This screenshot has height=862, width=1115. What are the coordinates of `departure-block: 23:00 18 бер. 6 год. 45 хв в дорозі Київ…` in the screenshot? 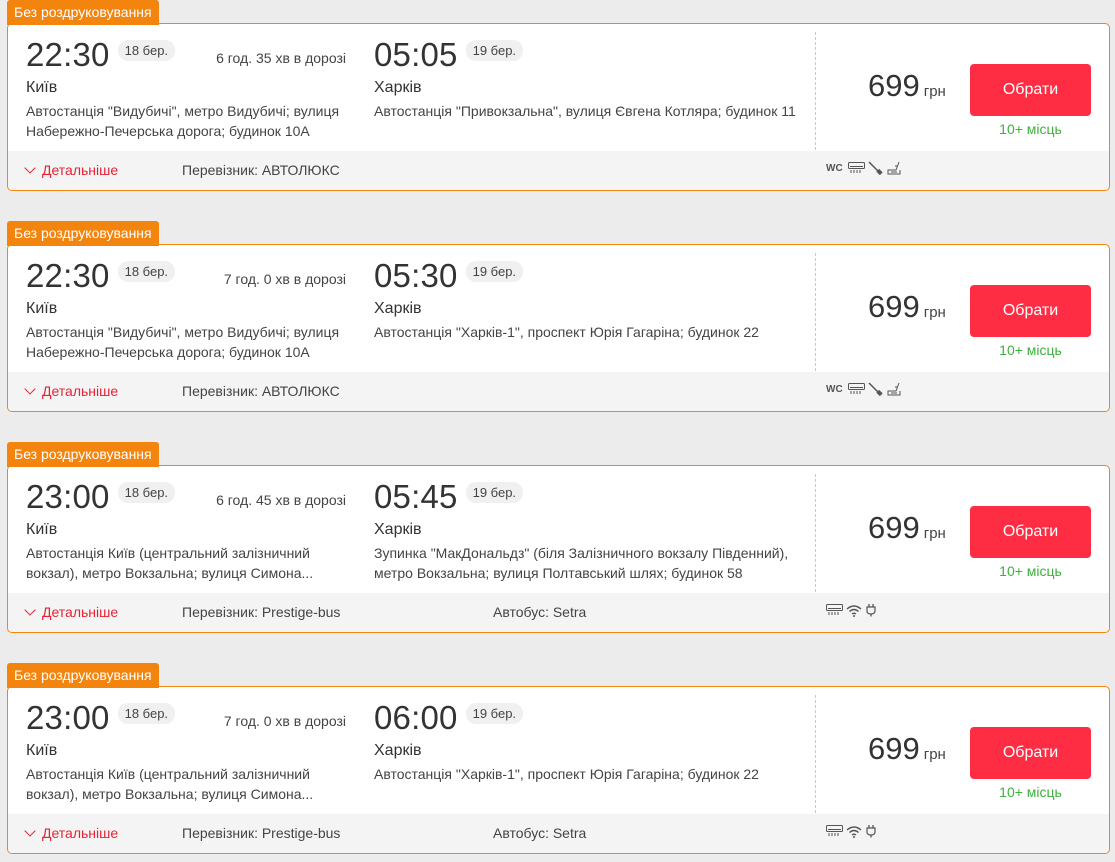 It's located at (191, 529).